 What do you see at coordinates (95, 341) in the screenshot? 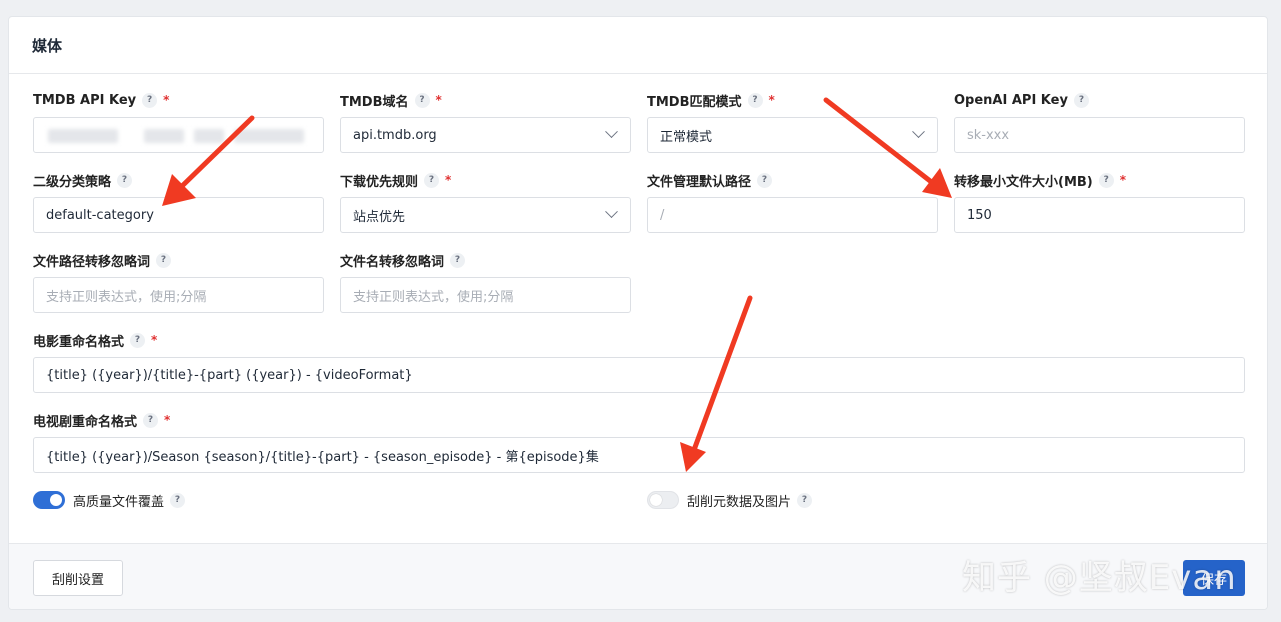
I see `movie-rename-format-label: 电影重命名格式 ? *` at bounding box center [95, 341].